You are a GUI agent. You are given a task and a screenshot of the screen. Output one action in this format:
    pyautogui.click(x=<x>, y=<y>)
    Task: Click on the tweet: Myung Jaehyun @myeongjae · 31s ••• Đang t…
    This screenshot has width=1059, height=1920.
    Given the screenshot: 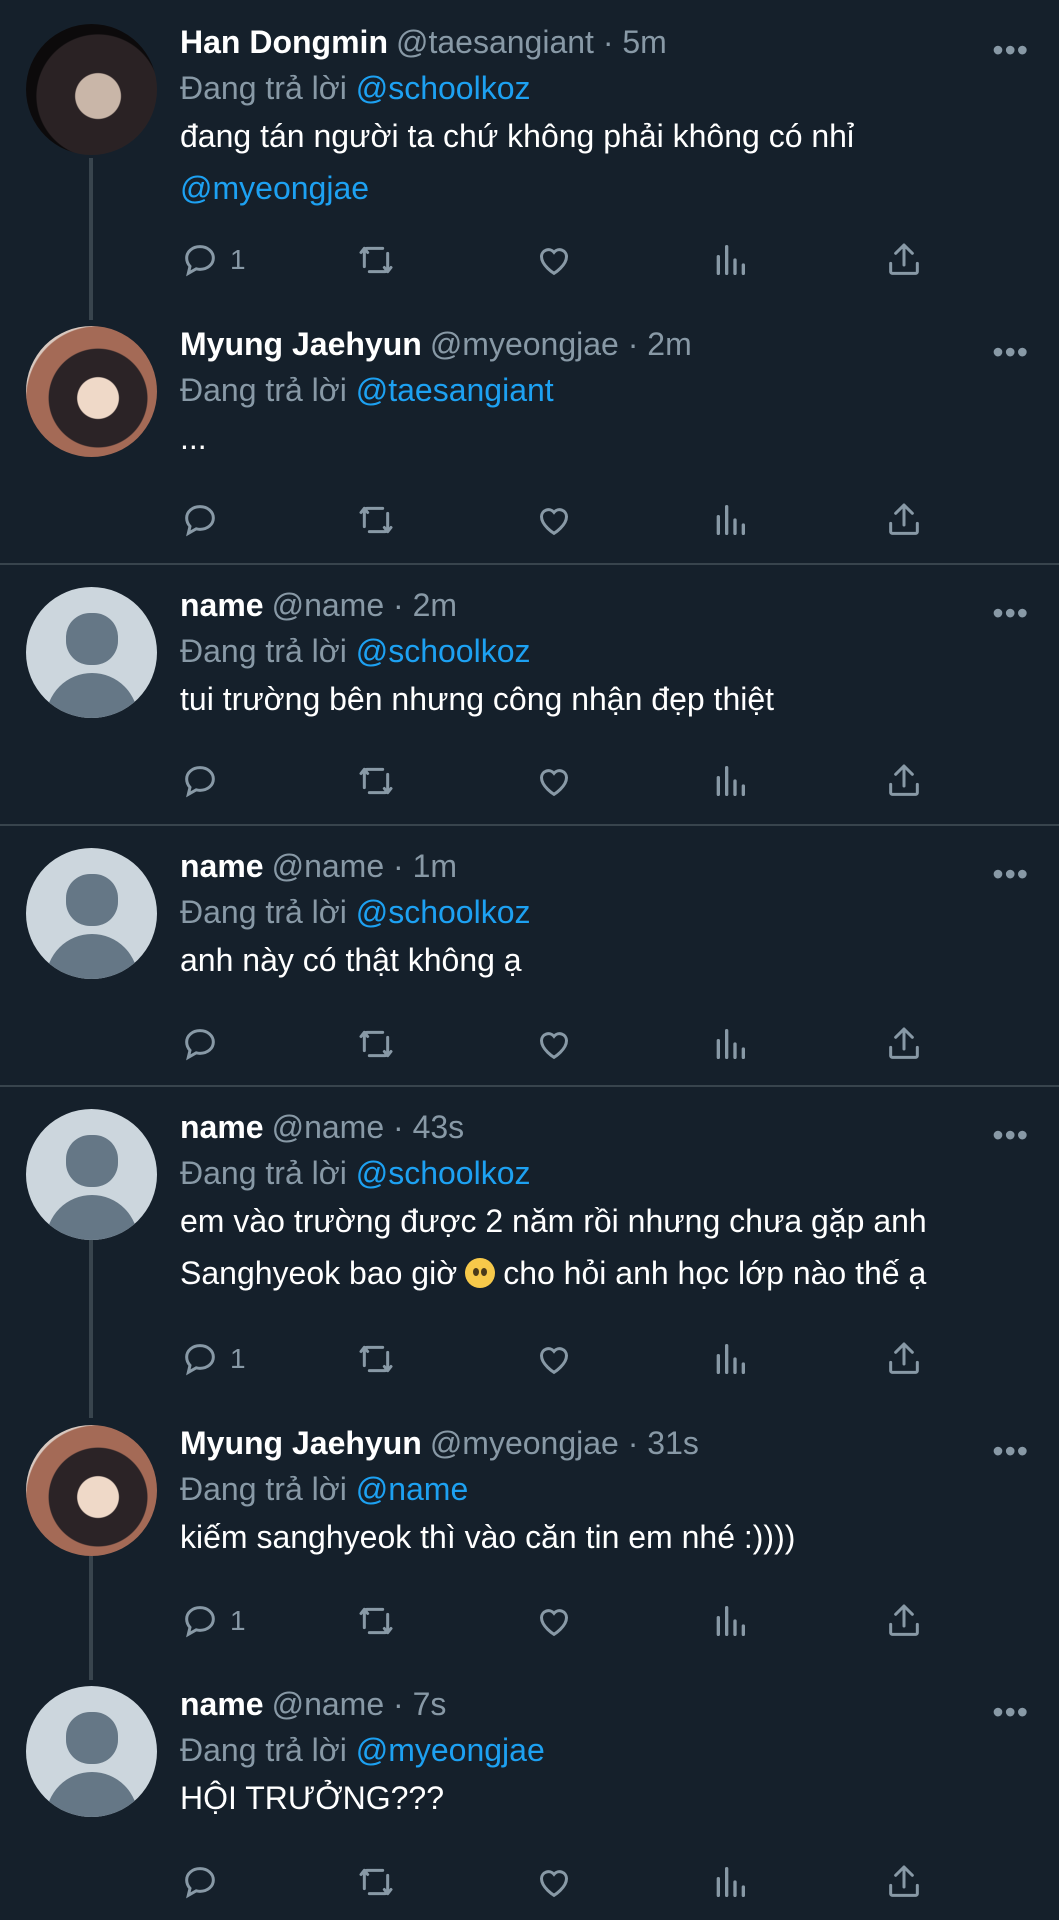 What is the action you would take?
    pyautogui.click(x=529, y=1550)
    